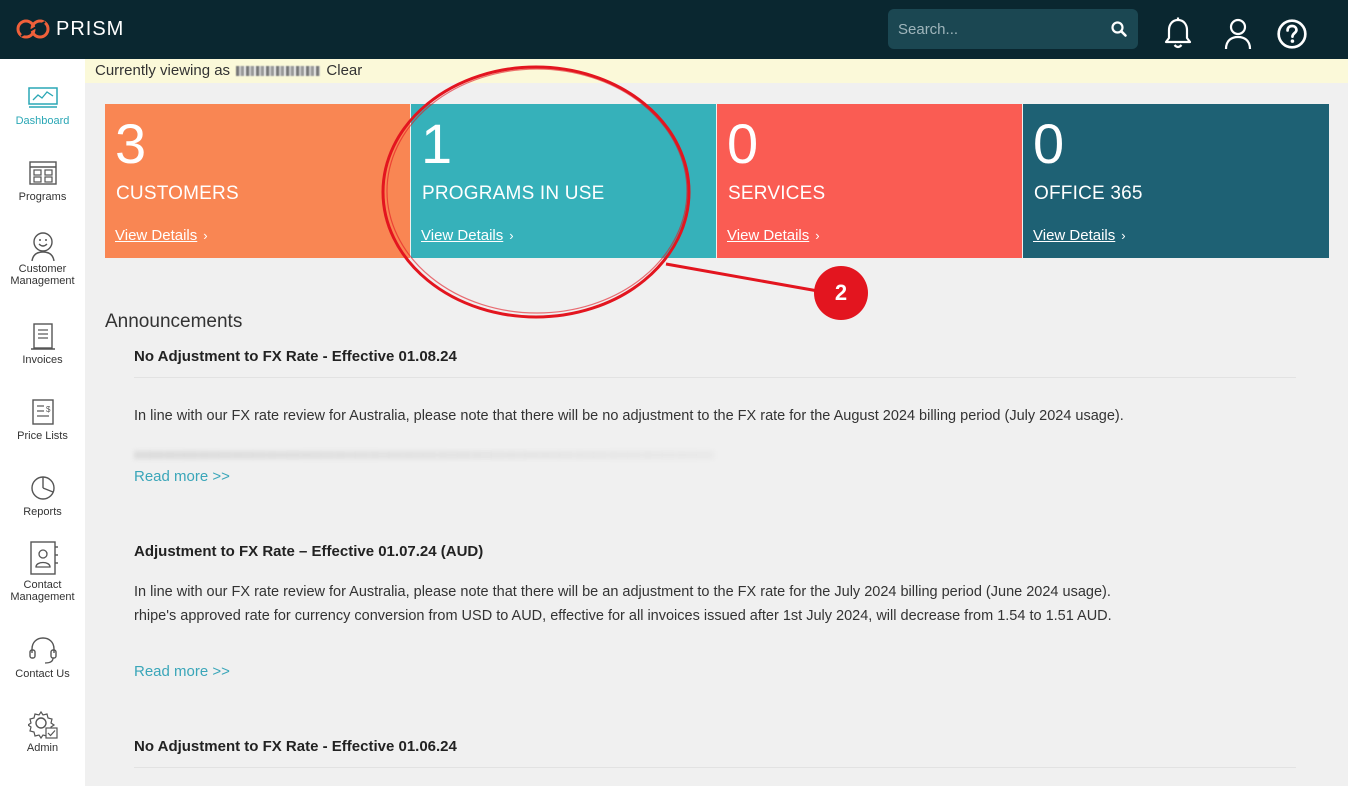 This screenshot has width=1348, height=786. I want to click on tile-count: 3, so click(131, 143).